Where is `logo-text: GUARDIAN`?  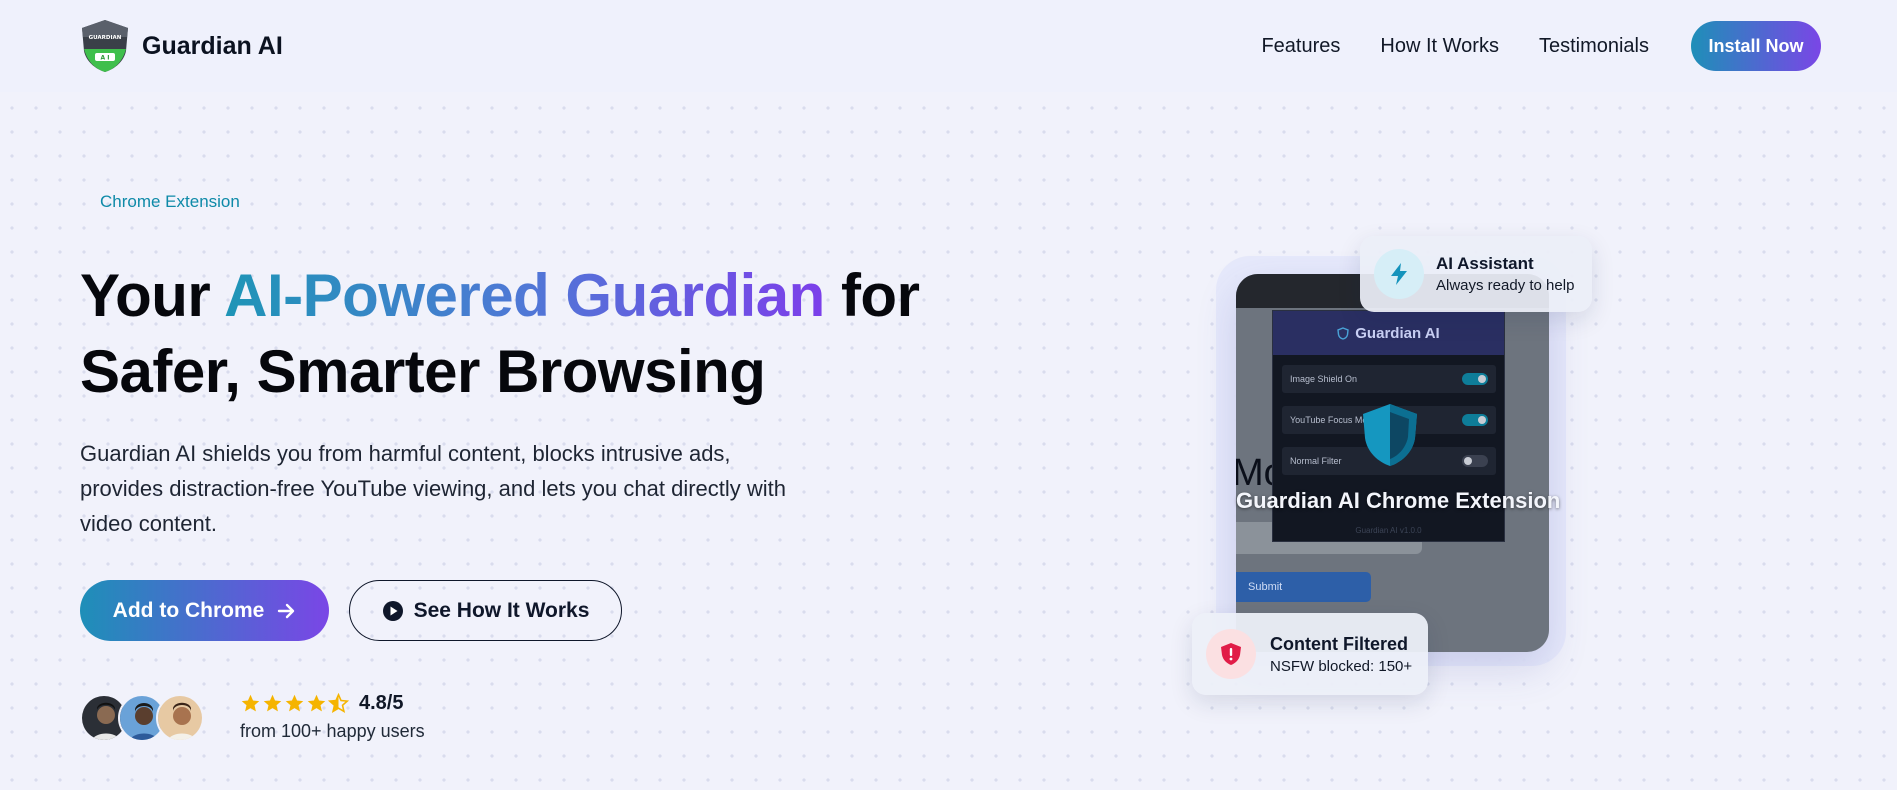
logo-text: GUARDIAN is located at coordinates (105, 38).